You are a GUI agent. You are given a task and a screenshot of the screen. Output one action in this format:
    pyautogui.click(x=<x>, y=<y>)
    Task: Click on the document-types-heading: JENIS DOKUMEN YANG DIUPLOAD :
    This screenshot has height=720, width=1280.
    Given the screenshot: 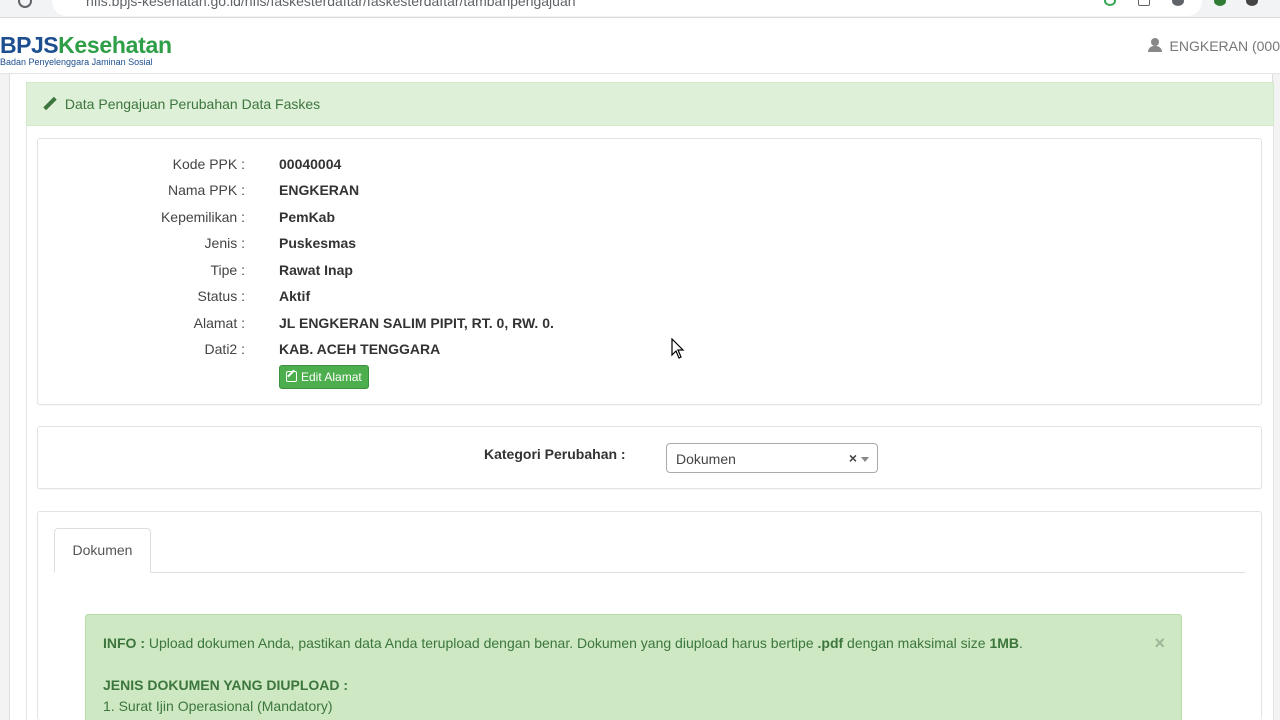 What is the action you would take?
    pyautogui.click(x=226, y=685)
    